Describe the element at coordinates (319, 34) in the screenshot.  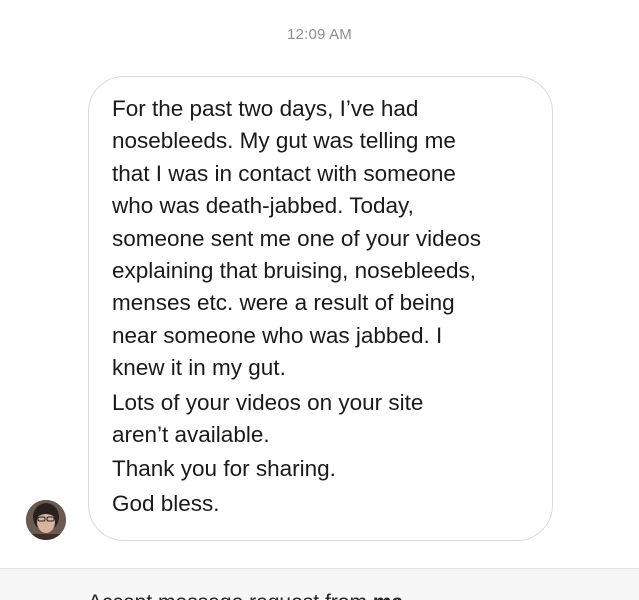
I see `message-timestamp: 12:09 AM` at that location.